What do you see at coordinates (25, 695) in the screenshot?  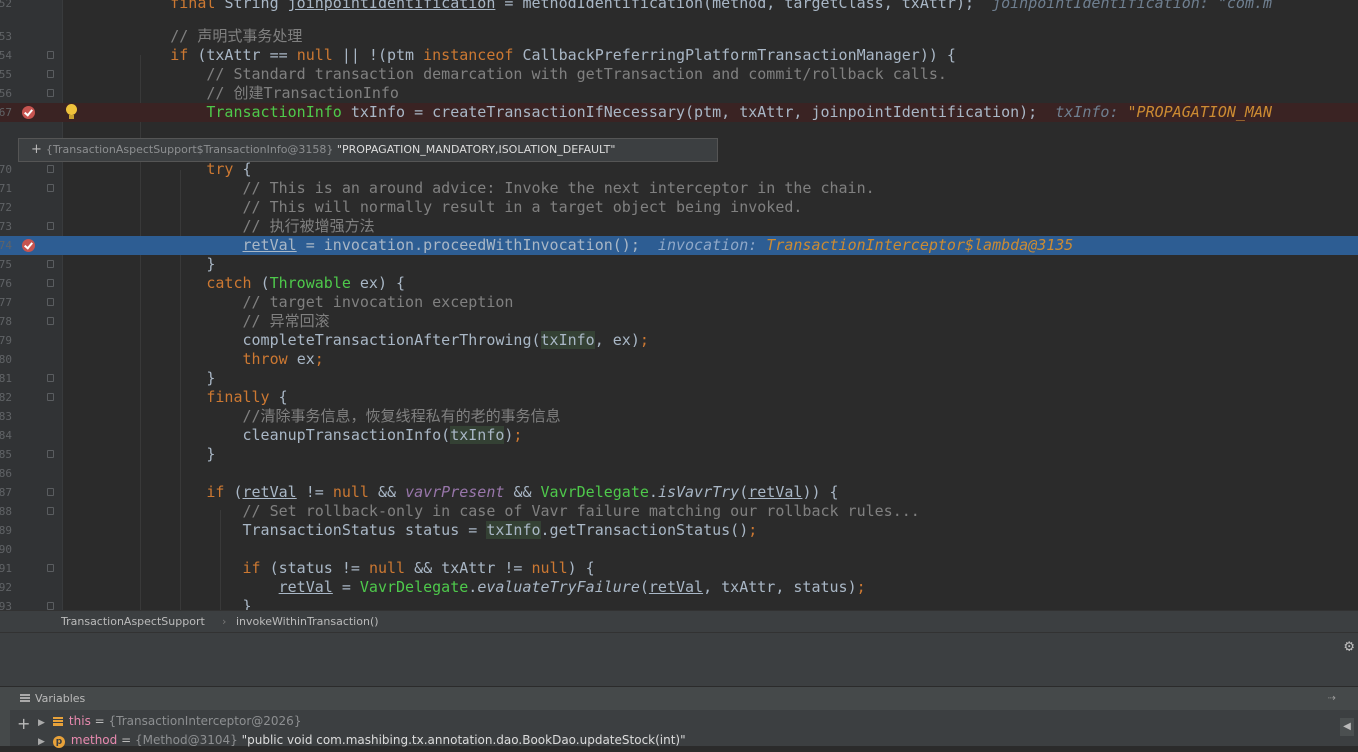 I see `menu-icon` at bounding box center [25, 695].